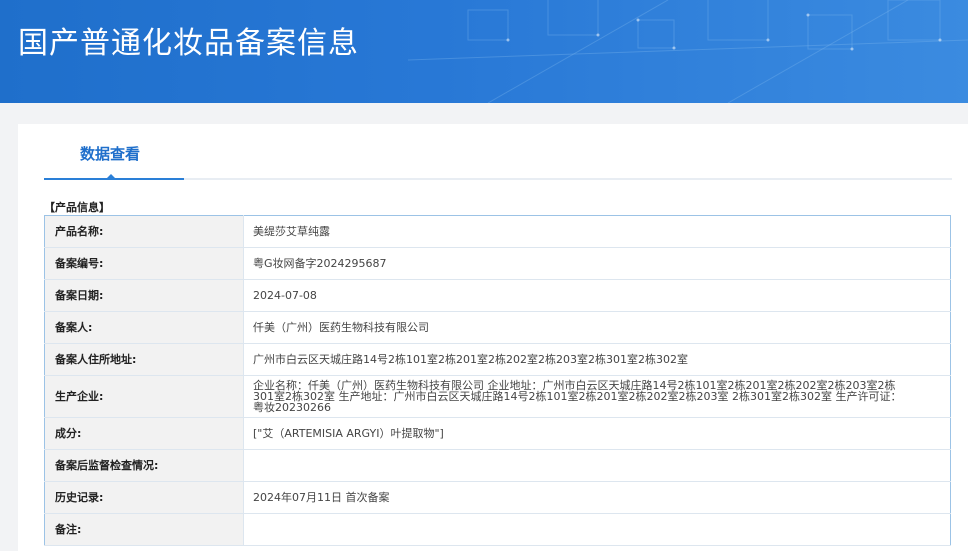 The height and width of the screenshot is (551, 968). Describe the element at coordinates (144, 295) in the screenshot. I see `field-label: 备案日期:` at that location.